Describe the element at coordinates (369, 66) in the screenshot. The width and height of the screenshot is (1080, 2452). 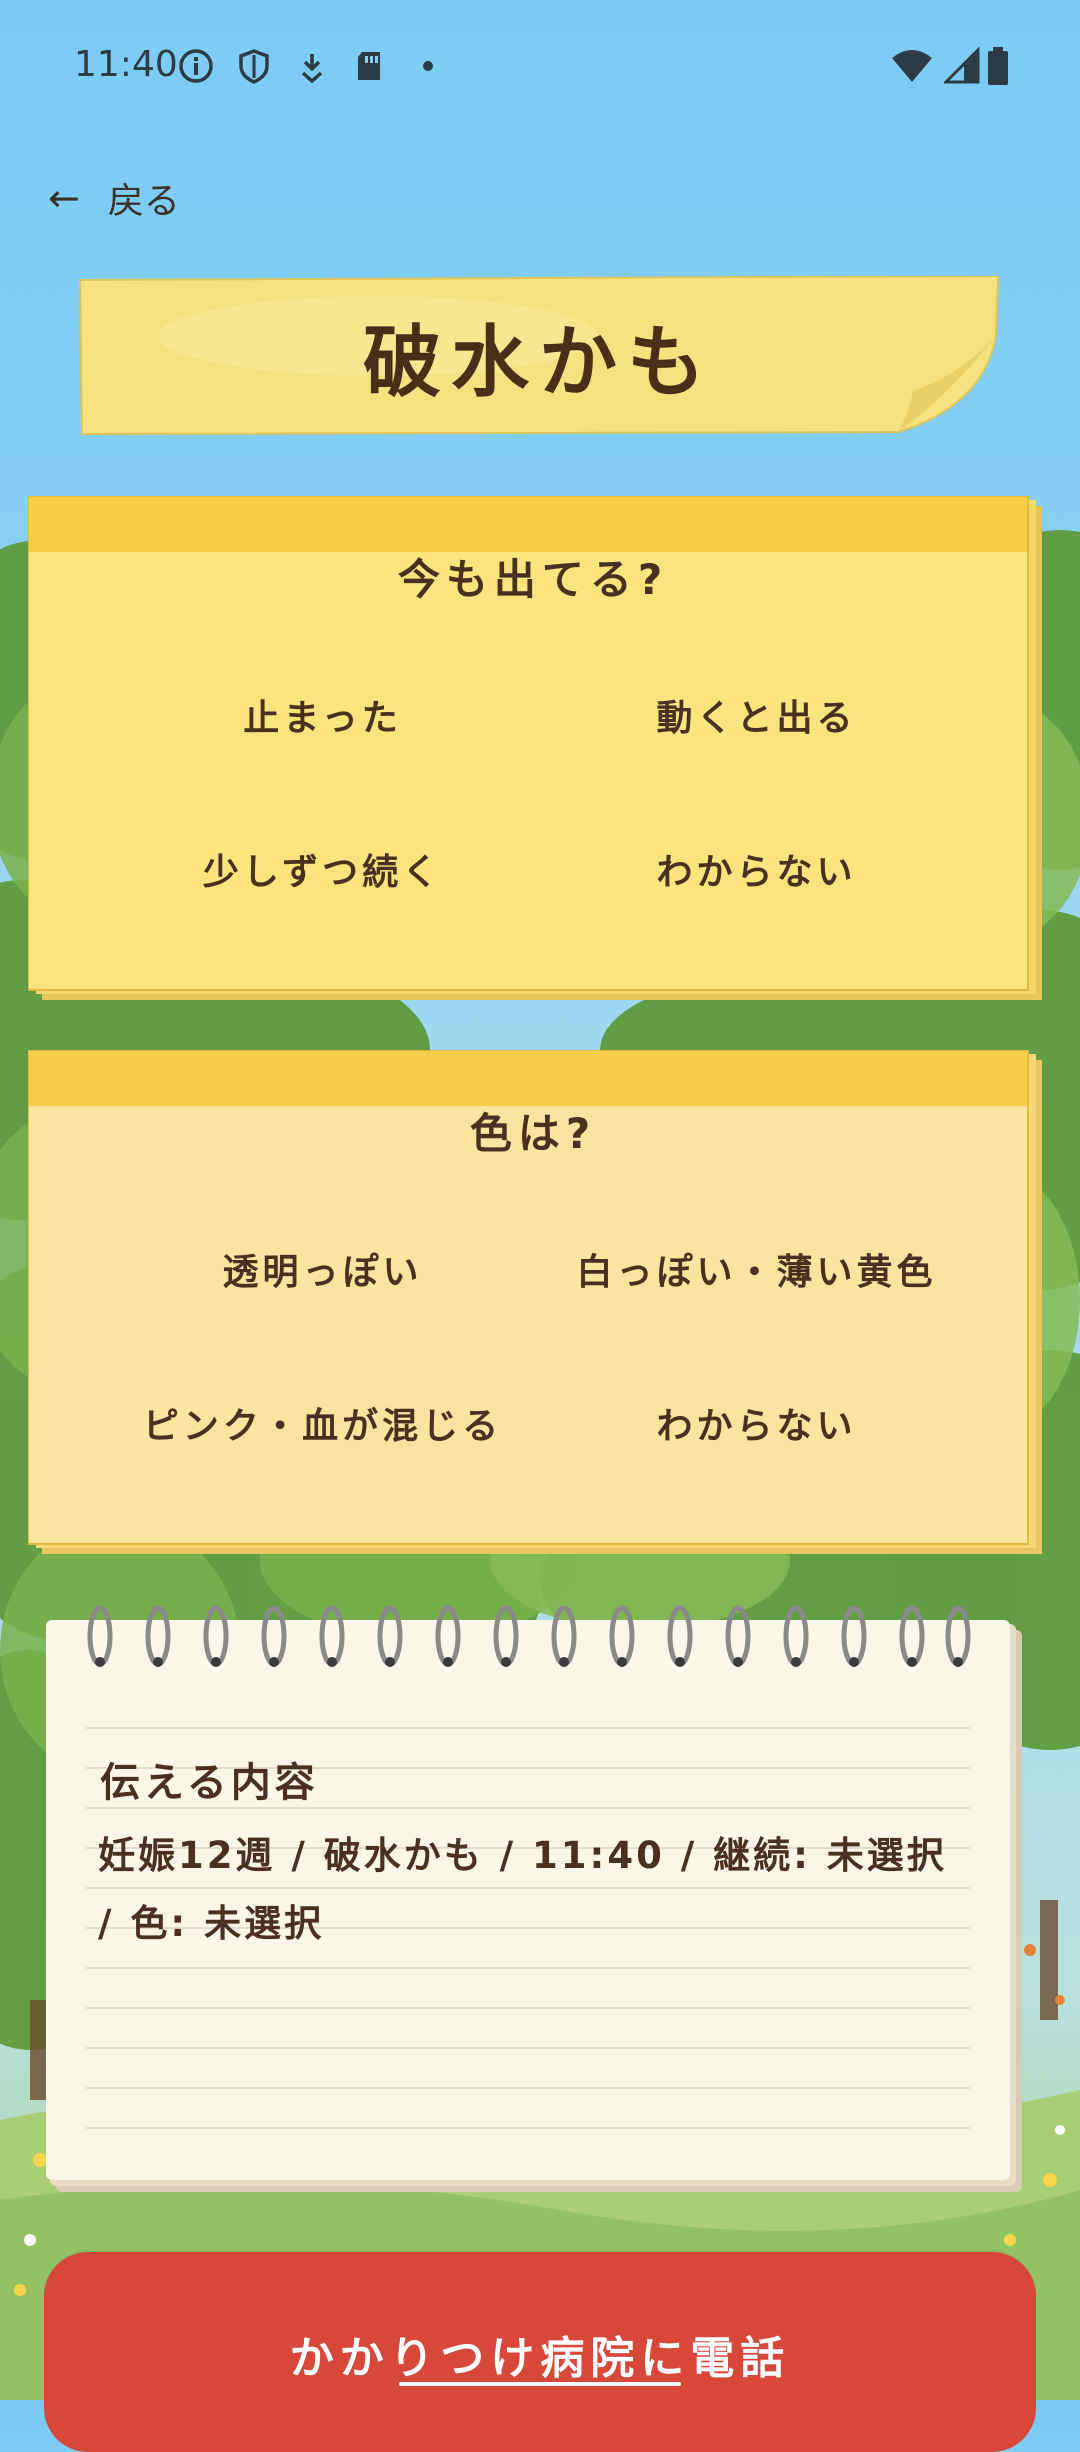
I see `sd-card-icon` at that location.